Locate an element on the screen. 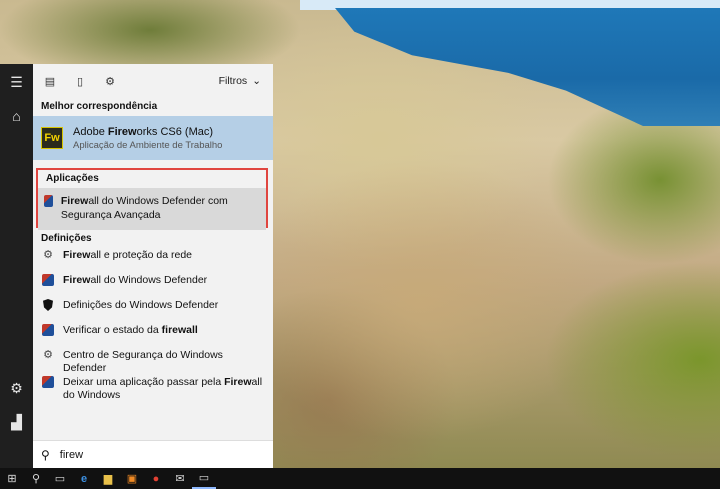 The width and height of the screenshot is (720, 489). fireworks-app-icon: Fw is located at coordinates (52, 138).